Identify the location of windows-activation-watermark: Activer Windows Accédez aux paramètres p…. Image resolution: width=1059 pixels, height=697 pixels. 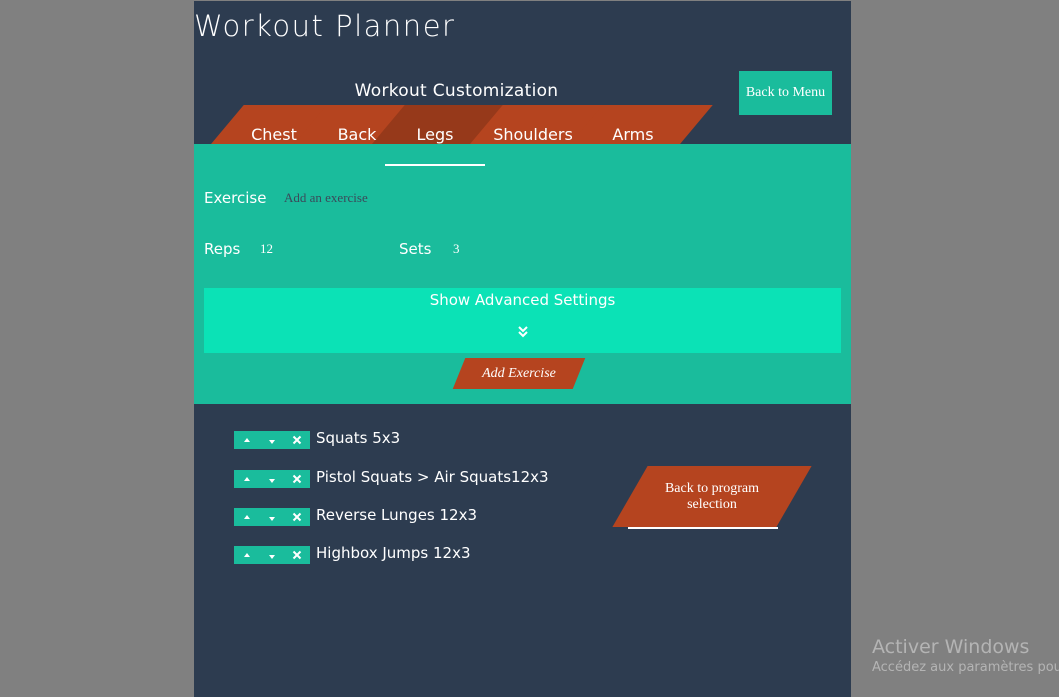
(965, 655).